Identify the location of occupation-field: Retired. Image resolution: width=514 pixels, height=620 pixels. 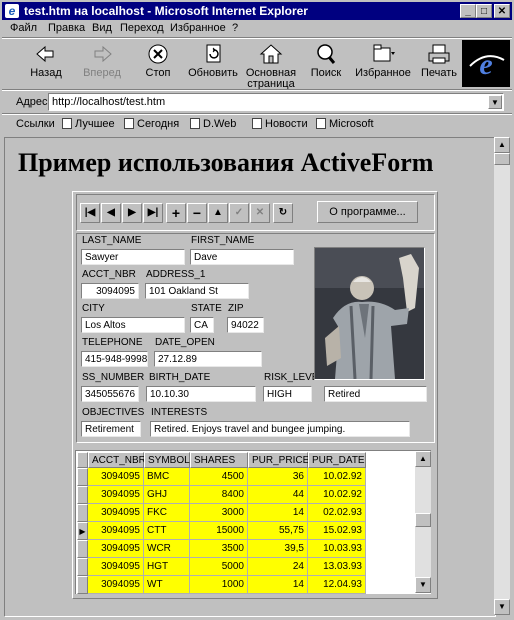
(375, 394).